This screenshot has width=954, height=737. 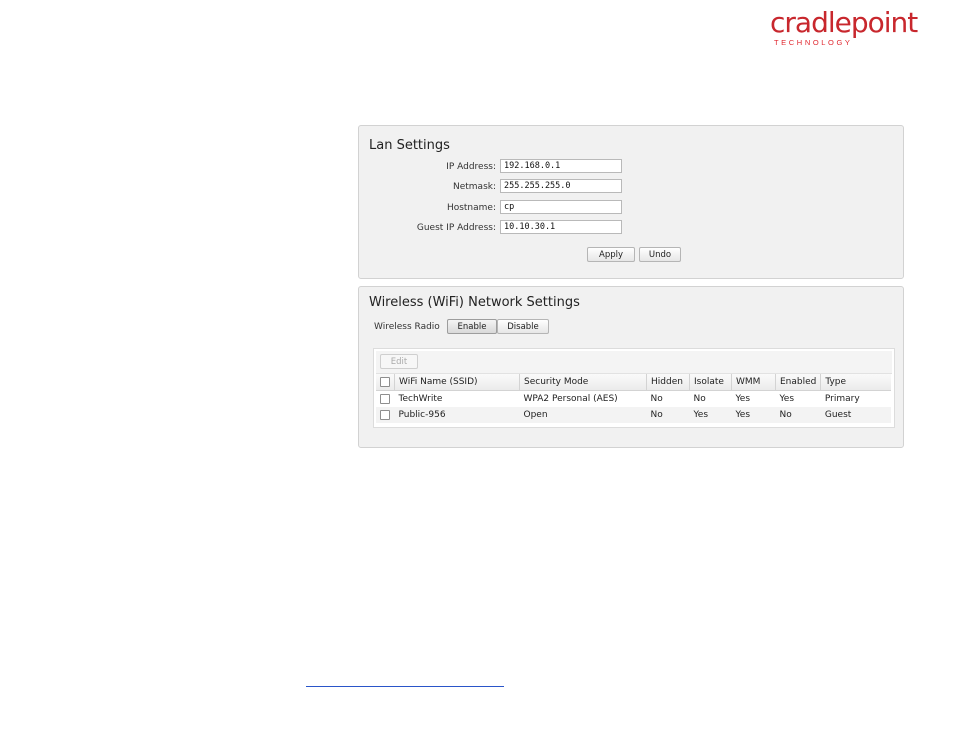 I want to click on col-hidden: Hidden, so click(x=668, y=382).